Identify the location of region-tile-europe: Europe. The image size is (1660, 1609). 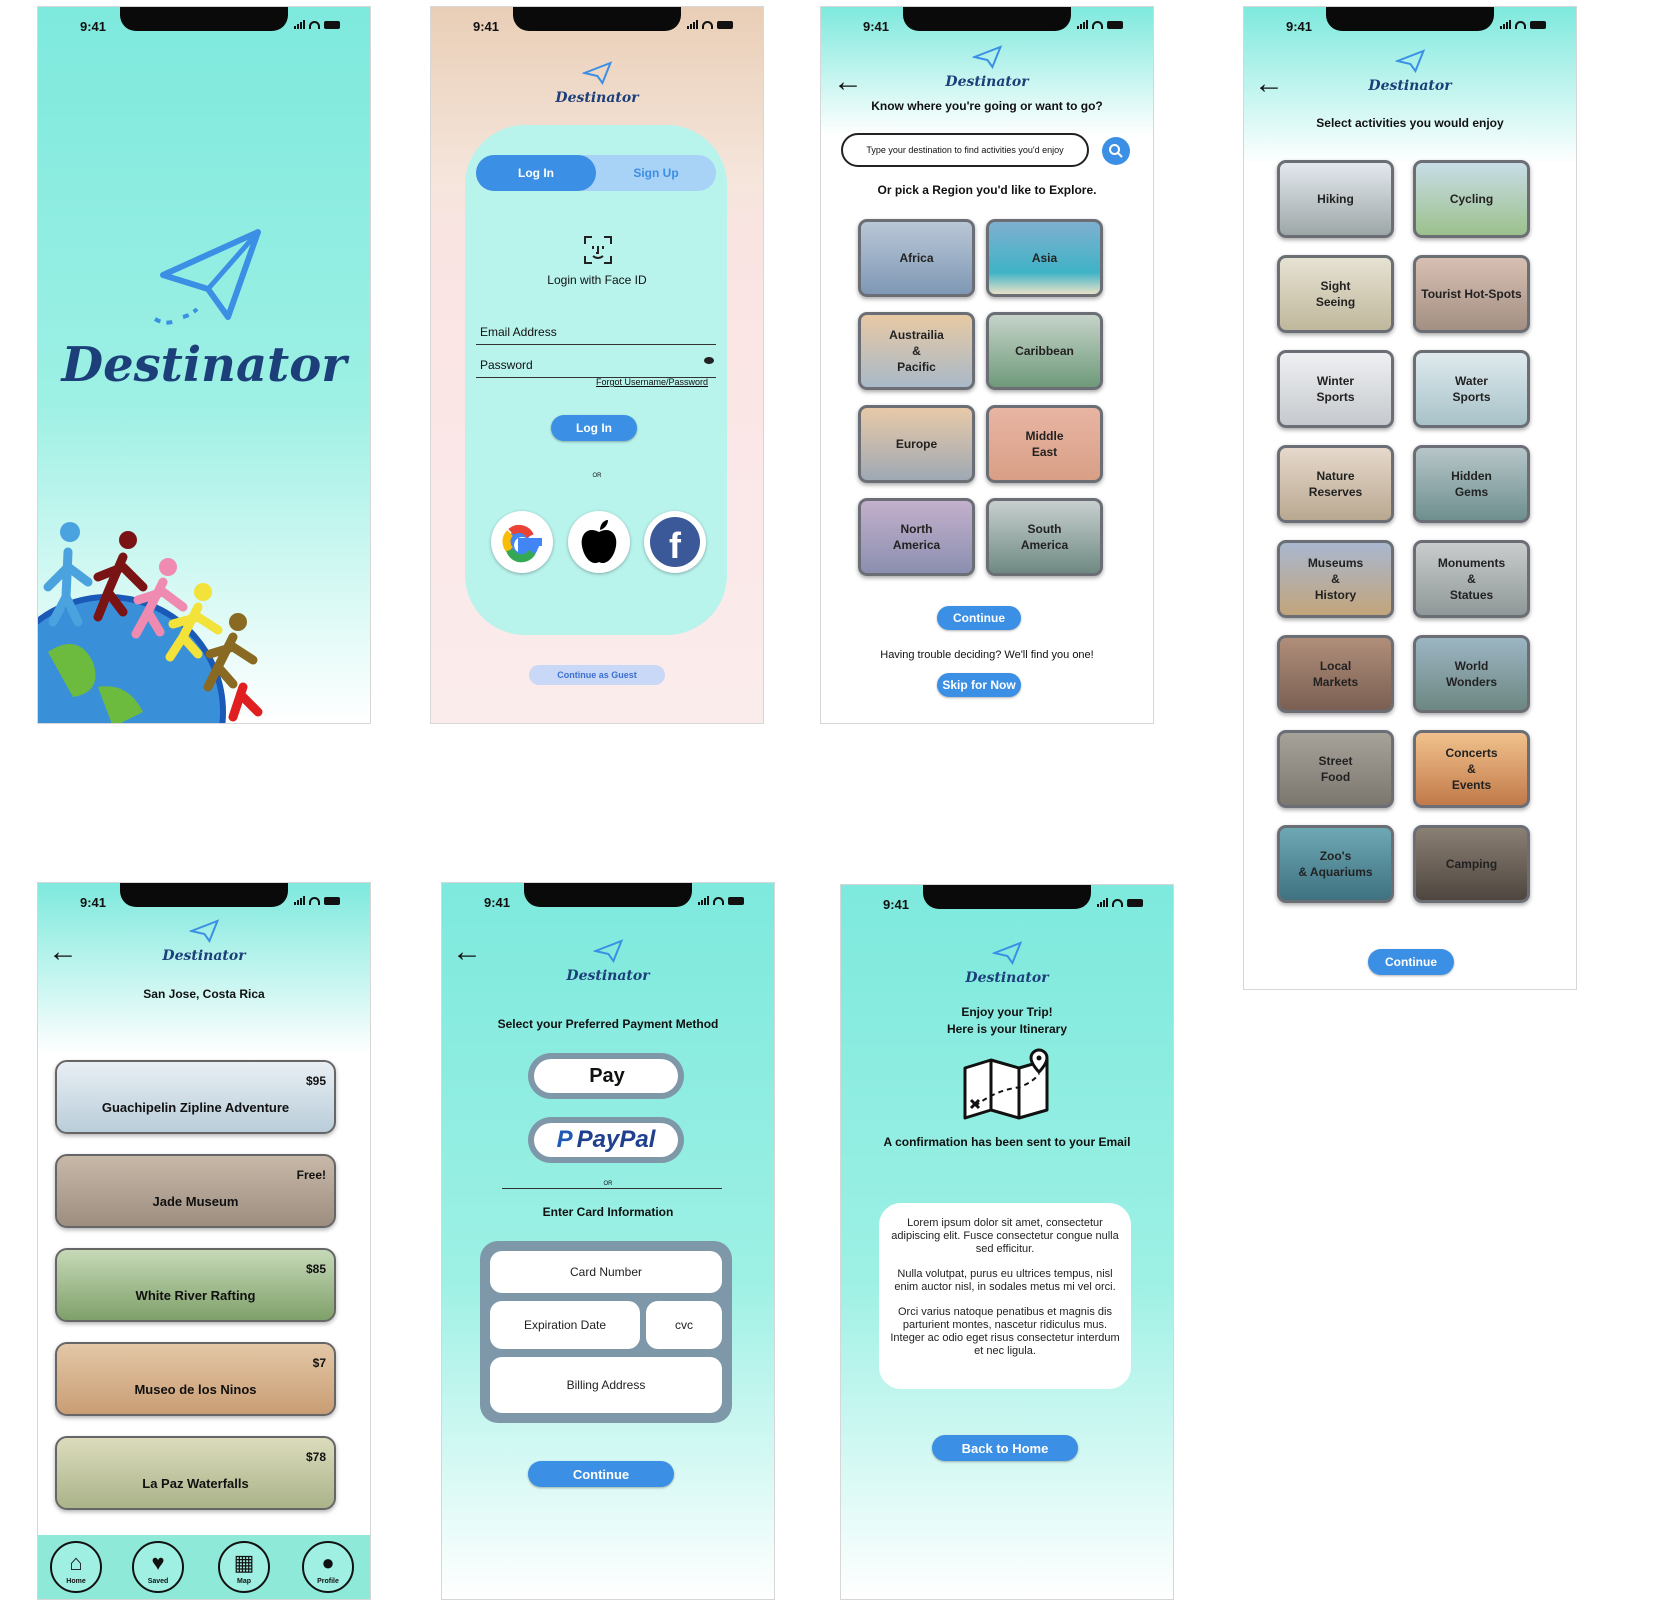
(916, 444).